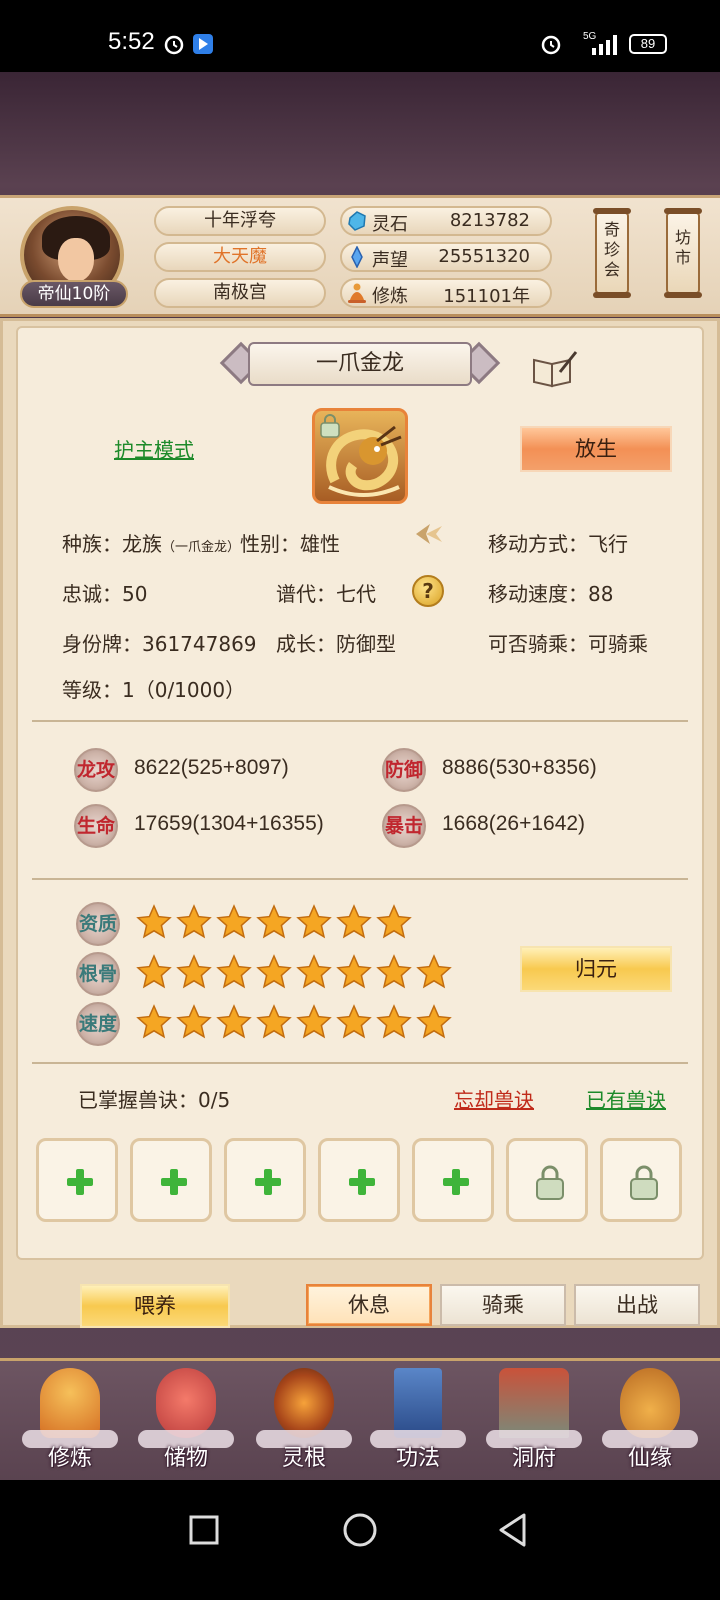 The height and width of the screenshot is (1600, 720). What do you see at coordinates (534, 1403) in the screenshot?
I see `cave-dwelling-icon` at bounding box center [534, 1403].